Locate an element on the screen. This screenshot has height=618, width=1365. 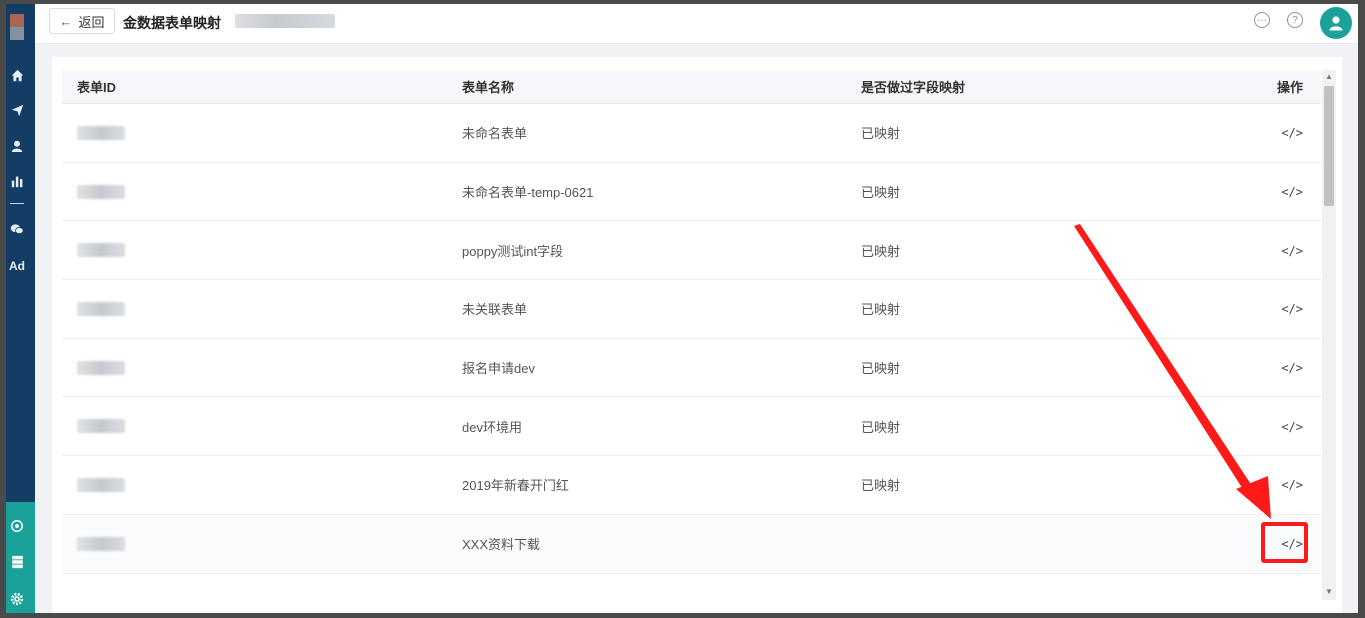
server-icon is located at coordinates (17, 562).